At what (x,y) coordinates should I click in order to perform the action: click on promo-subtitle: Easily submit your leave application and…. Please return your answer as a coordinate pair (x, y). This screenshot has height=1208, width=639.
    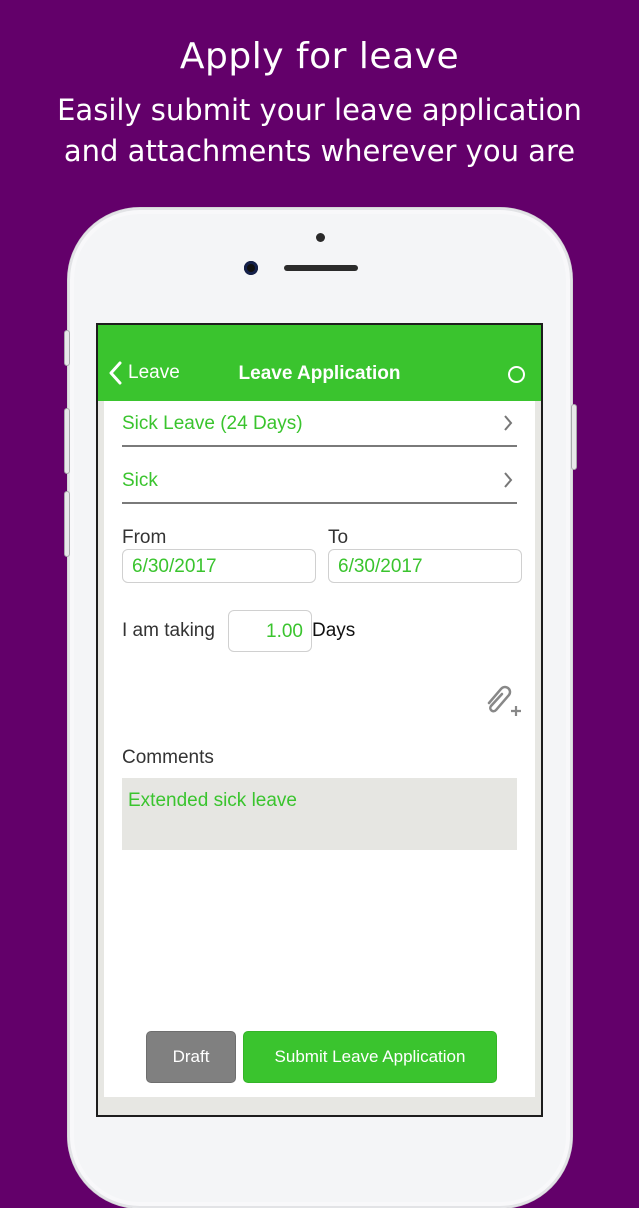
    Looking at the image, I should click on (319, 131).